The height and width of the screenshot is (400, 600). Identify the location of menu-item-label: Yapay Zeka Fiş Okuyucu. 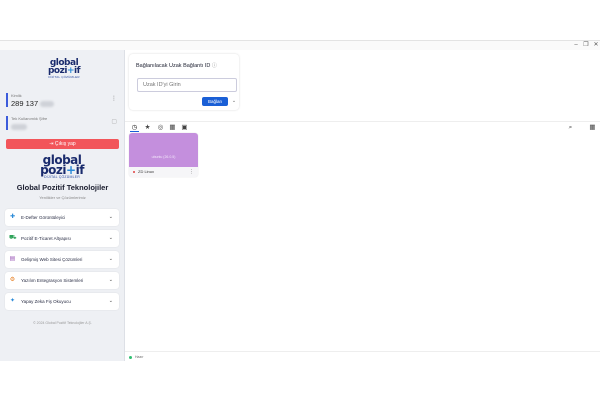
(46, 301).